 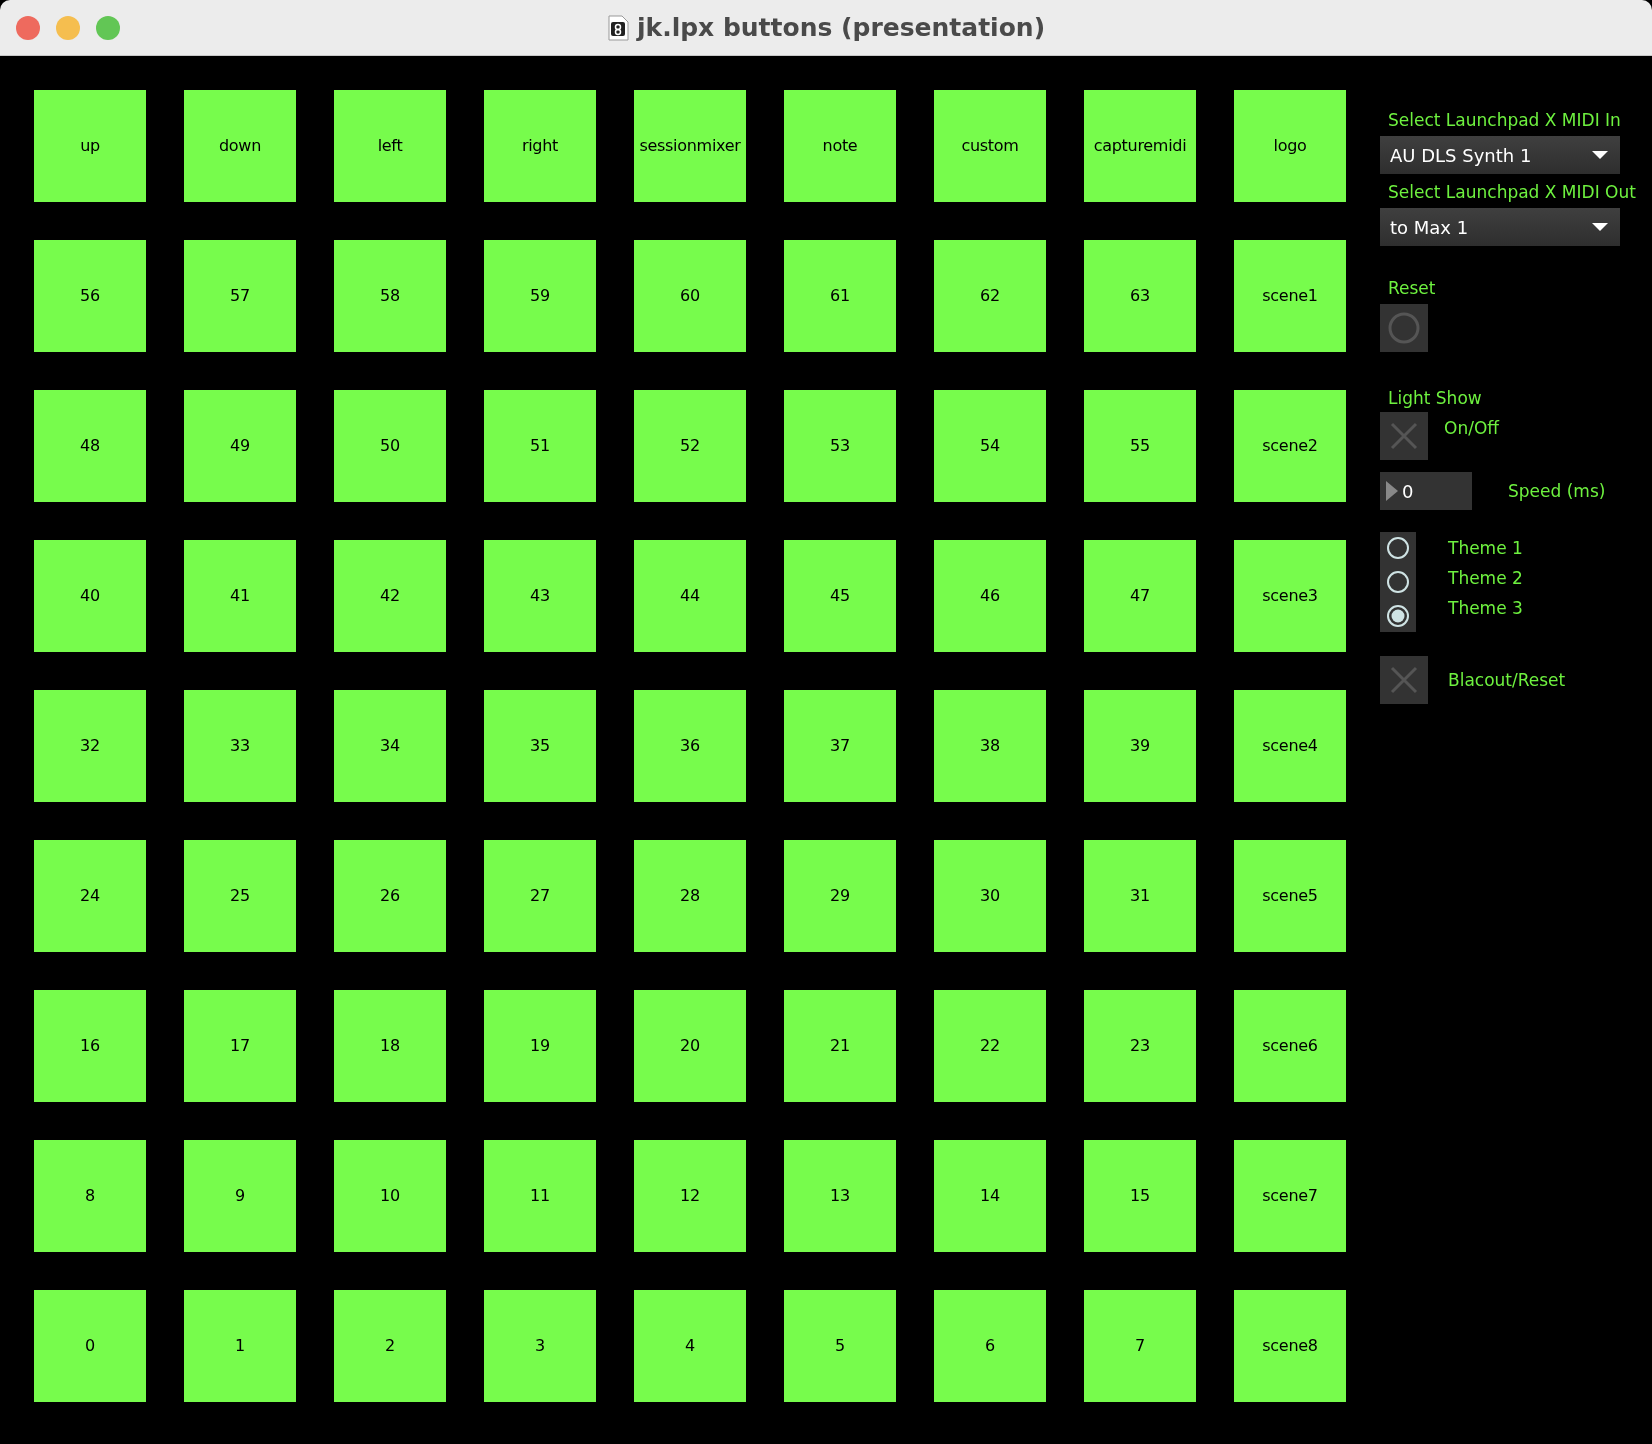 I want to click on pad-button: scene4, so click(x=1290, y=746).